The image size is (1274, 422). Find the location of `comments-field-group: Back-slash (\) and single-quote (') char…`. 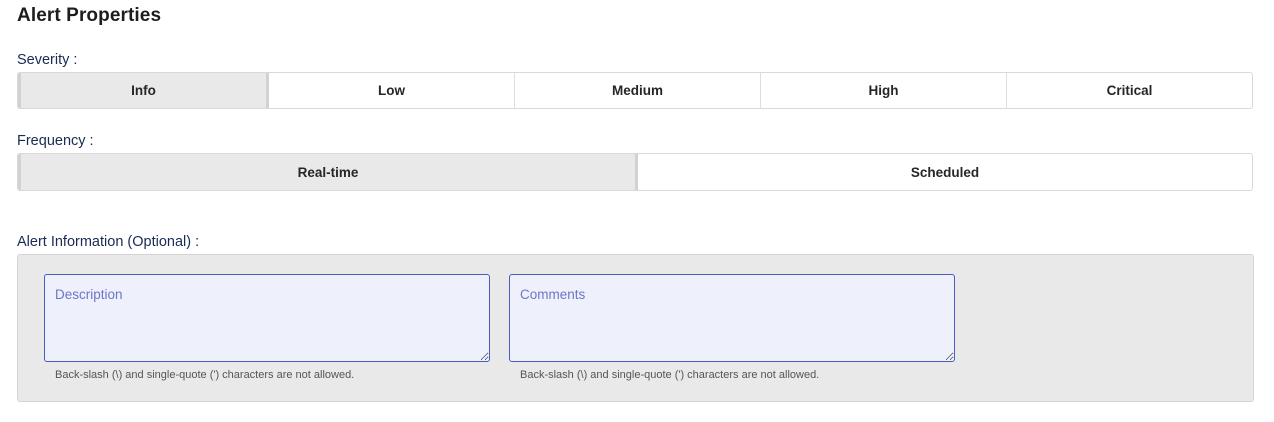

comments-field-group: Back-slash (\) and single-quote (') char… is located at coordinates (732, 327).